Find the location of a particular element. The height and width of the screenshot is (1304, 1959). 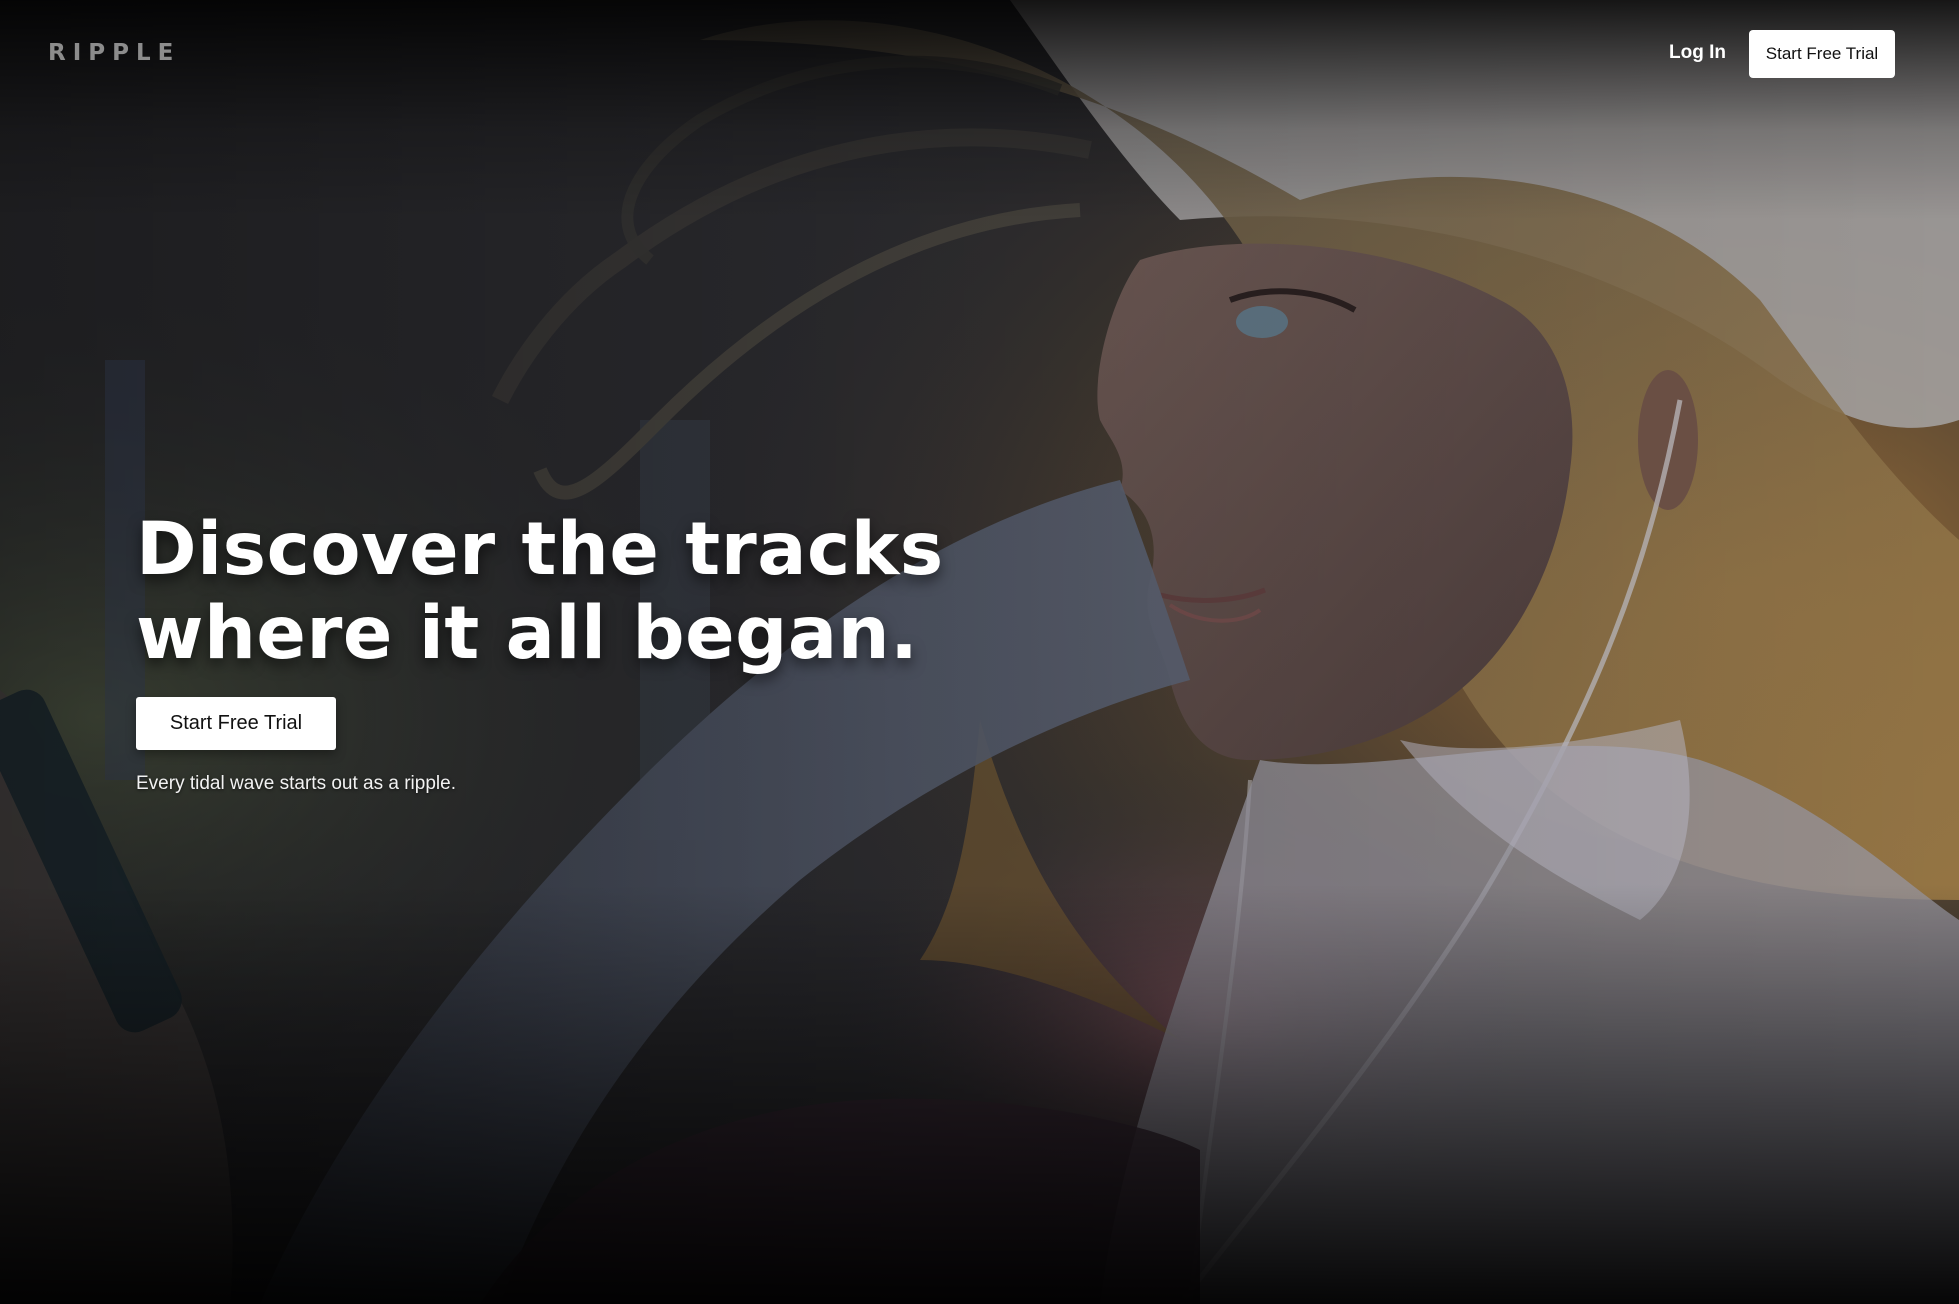

login-link: Log In is located at coordinates (1697, 53).